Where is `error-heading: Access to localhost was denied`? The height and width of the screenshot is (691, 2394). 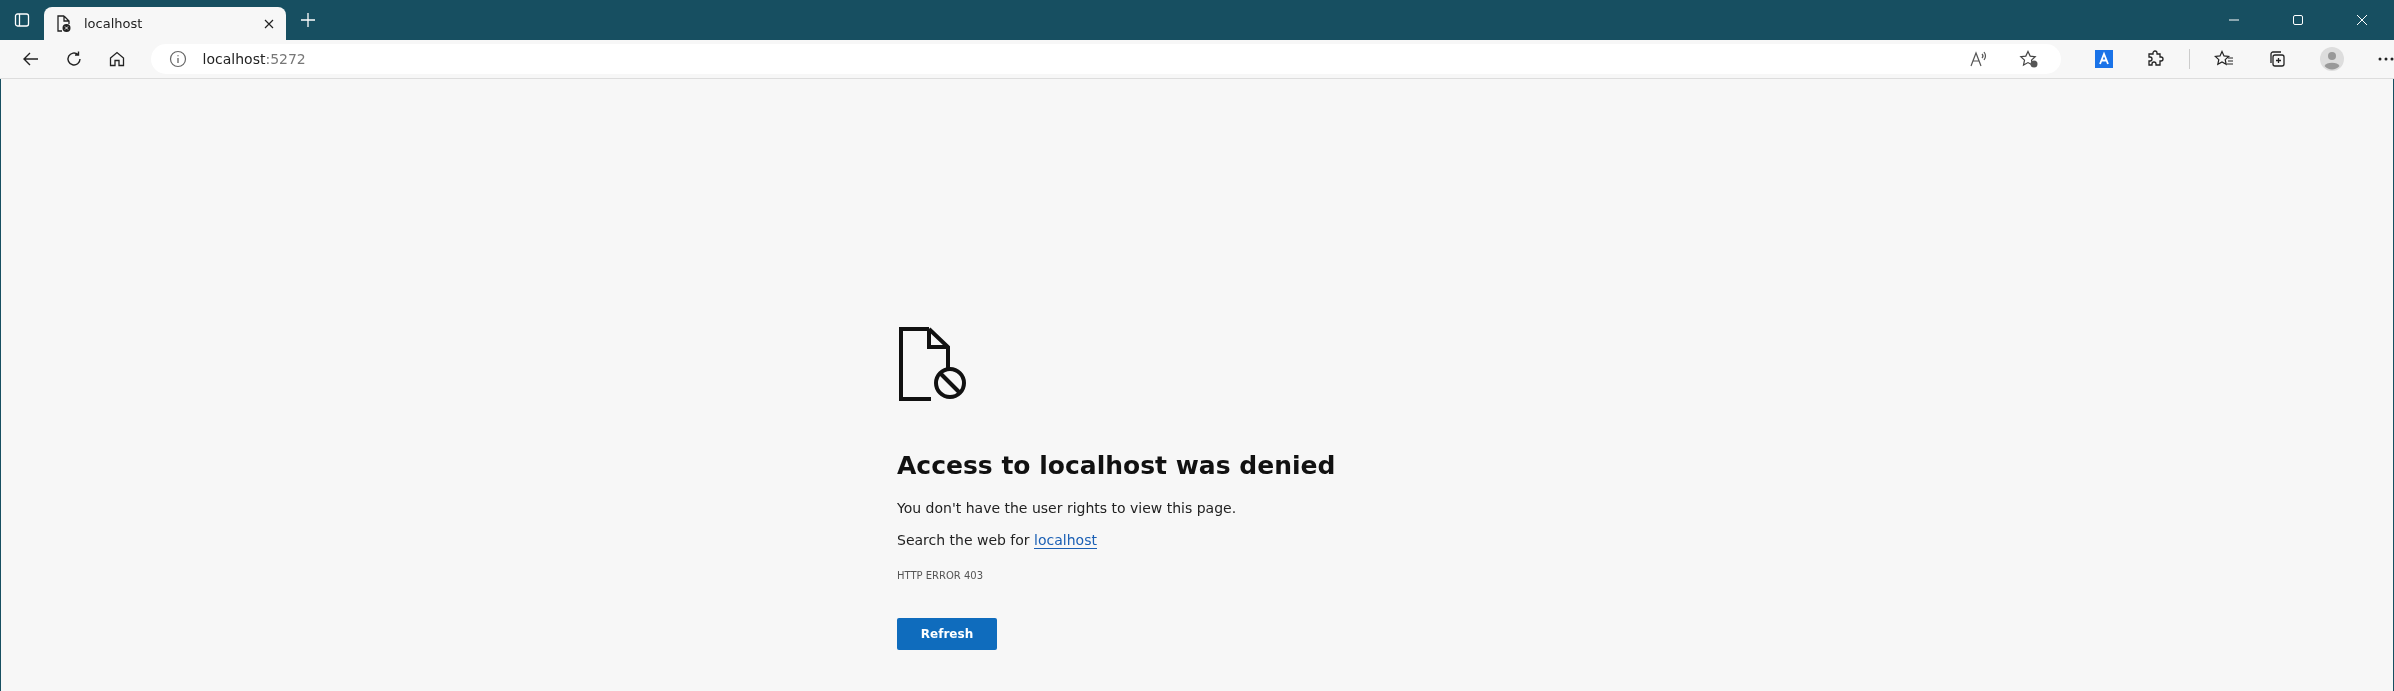 error-heading: Access to localhost was denied is located at coordinates (1116, 465).